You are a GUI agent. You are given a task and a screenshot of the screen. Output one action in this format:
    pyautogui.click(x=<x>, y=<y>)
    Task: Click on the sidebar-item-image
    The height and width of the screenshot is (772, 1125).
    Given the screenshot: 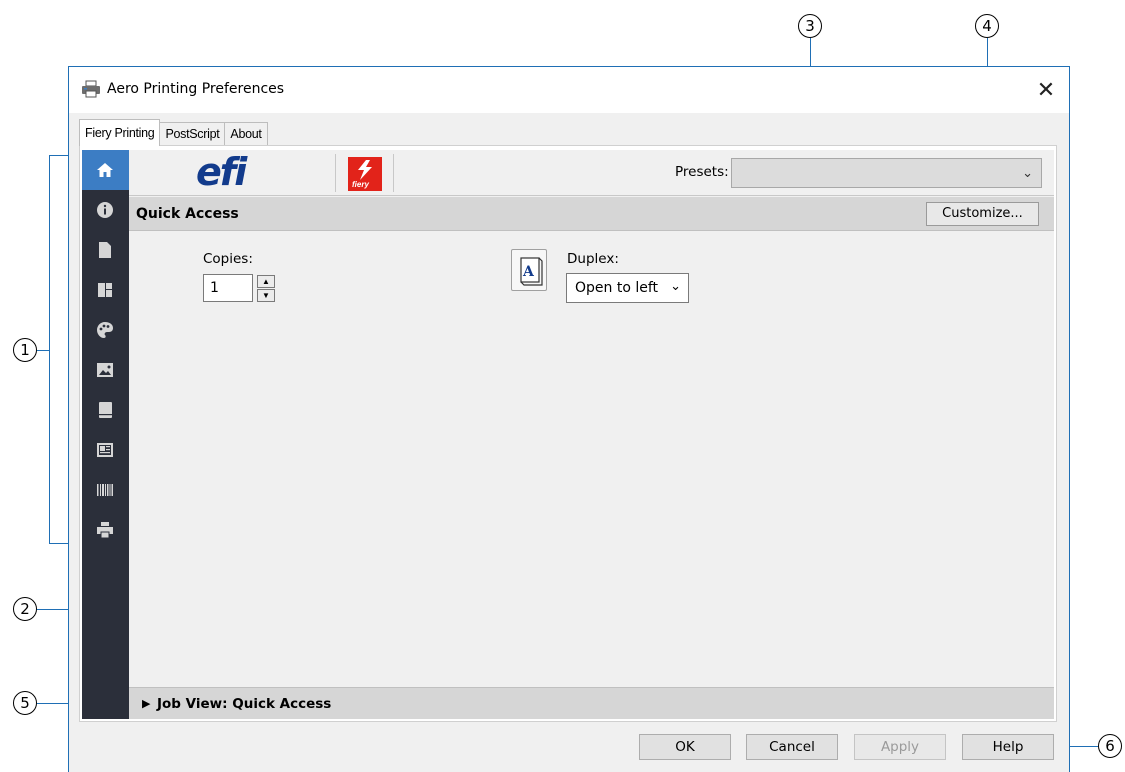 What is the action you would take?
    pyautogui.click(x=105, y=370)
    